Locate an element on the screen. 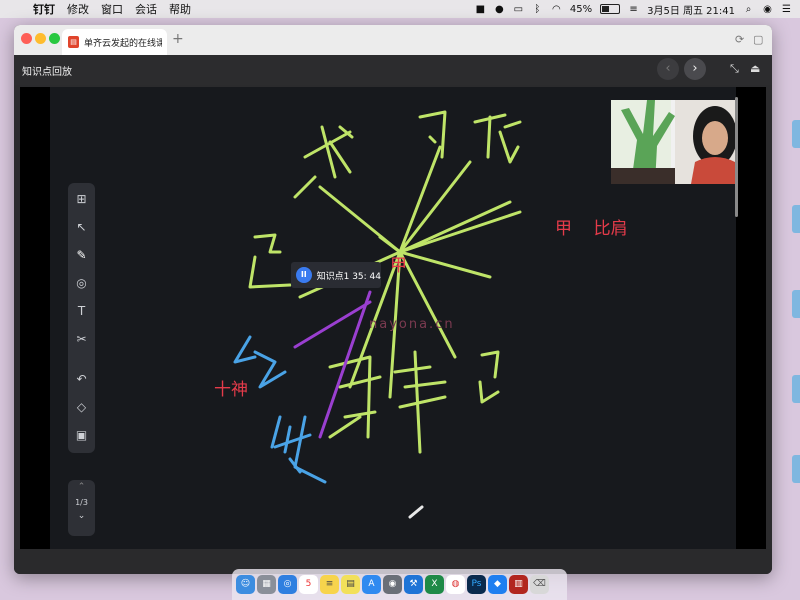  eject-icon: ⏏ is located at coordinates (755, 68).